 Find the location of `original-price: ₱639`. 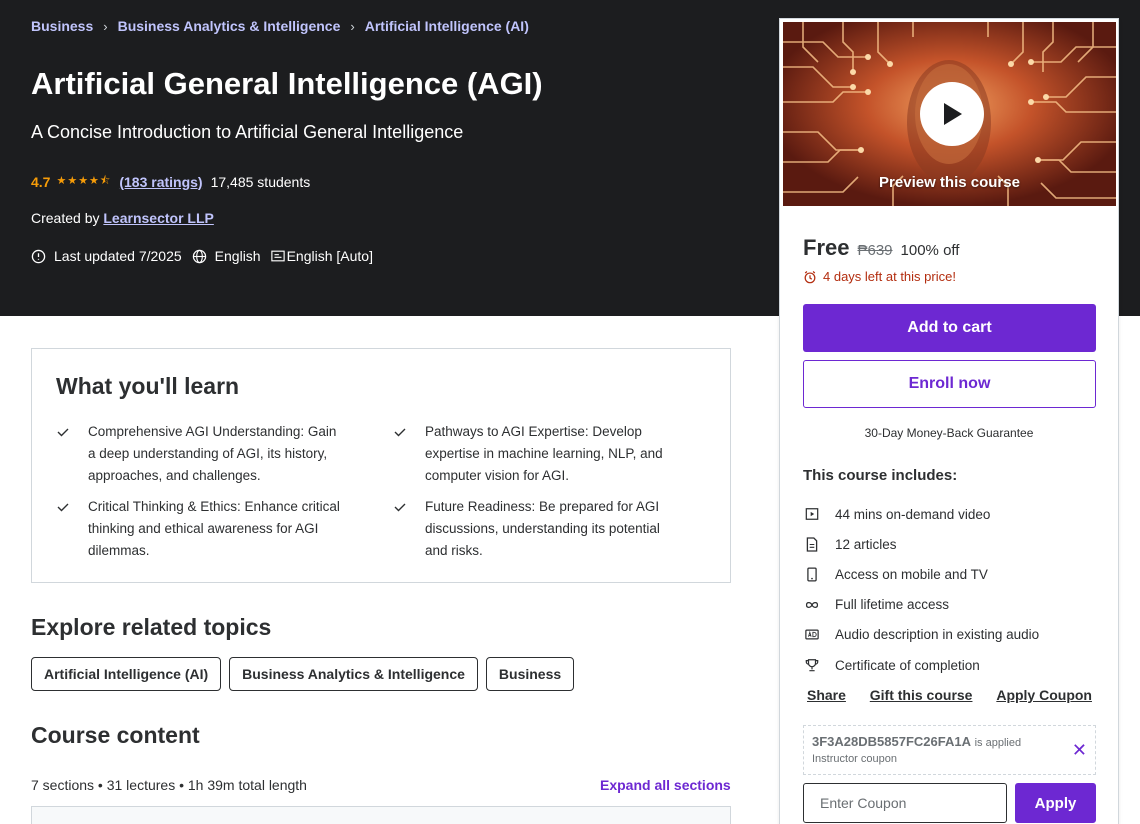

original-price: ₱639 is located at coordinates (875, 250).